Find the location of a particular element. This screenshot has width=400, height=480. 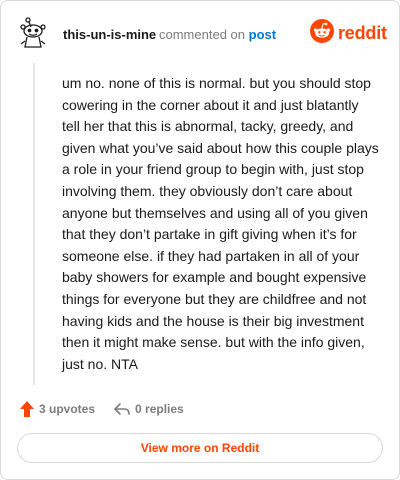

post-link: post is located at coordinates (262, 34).